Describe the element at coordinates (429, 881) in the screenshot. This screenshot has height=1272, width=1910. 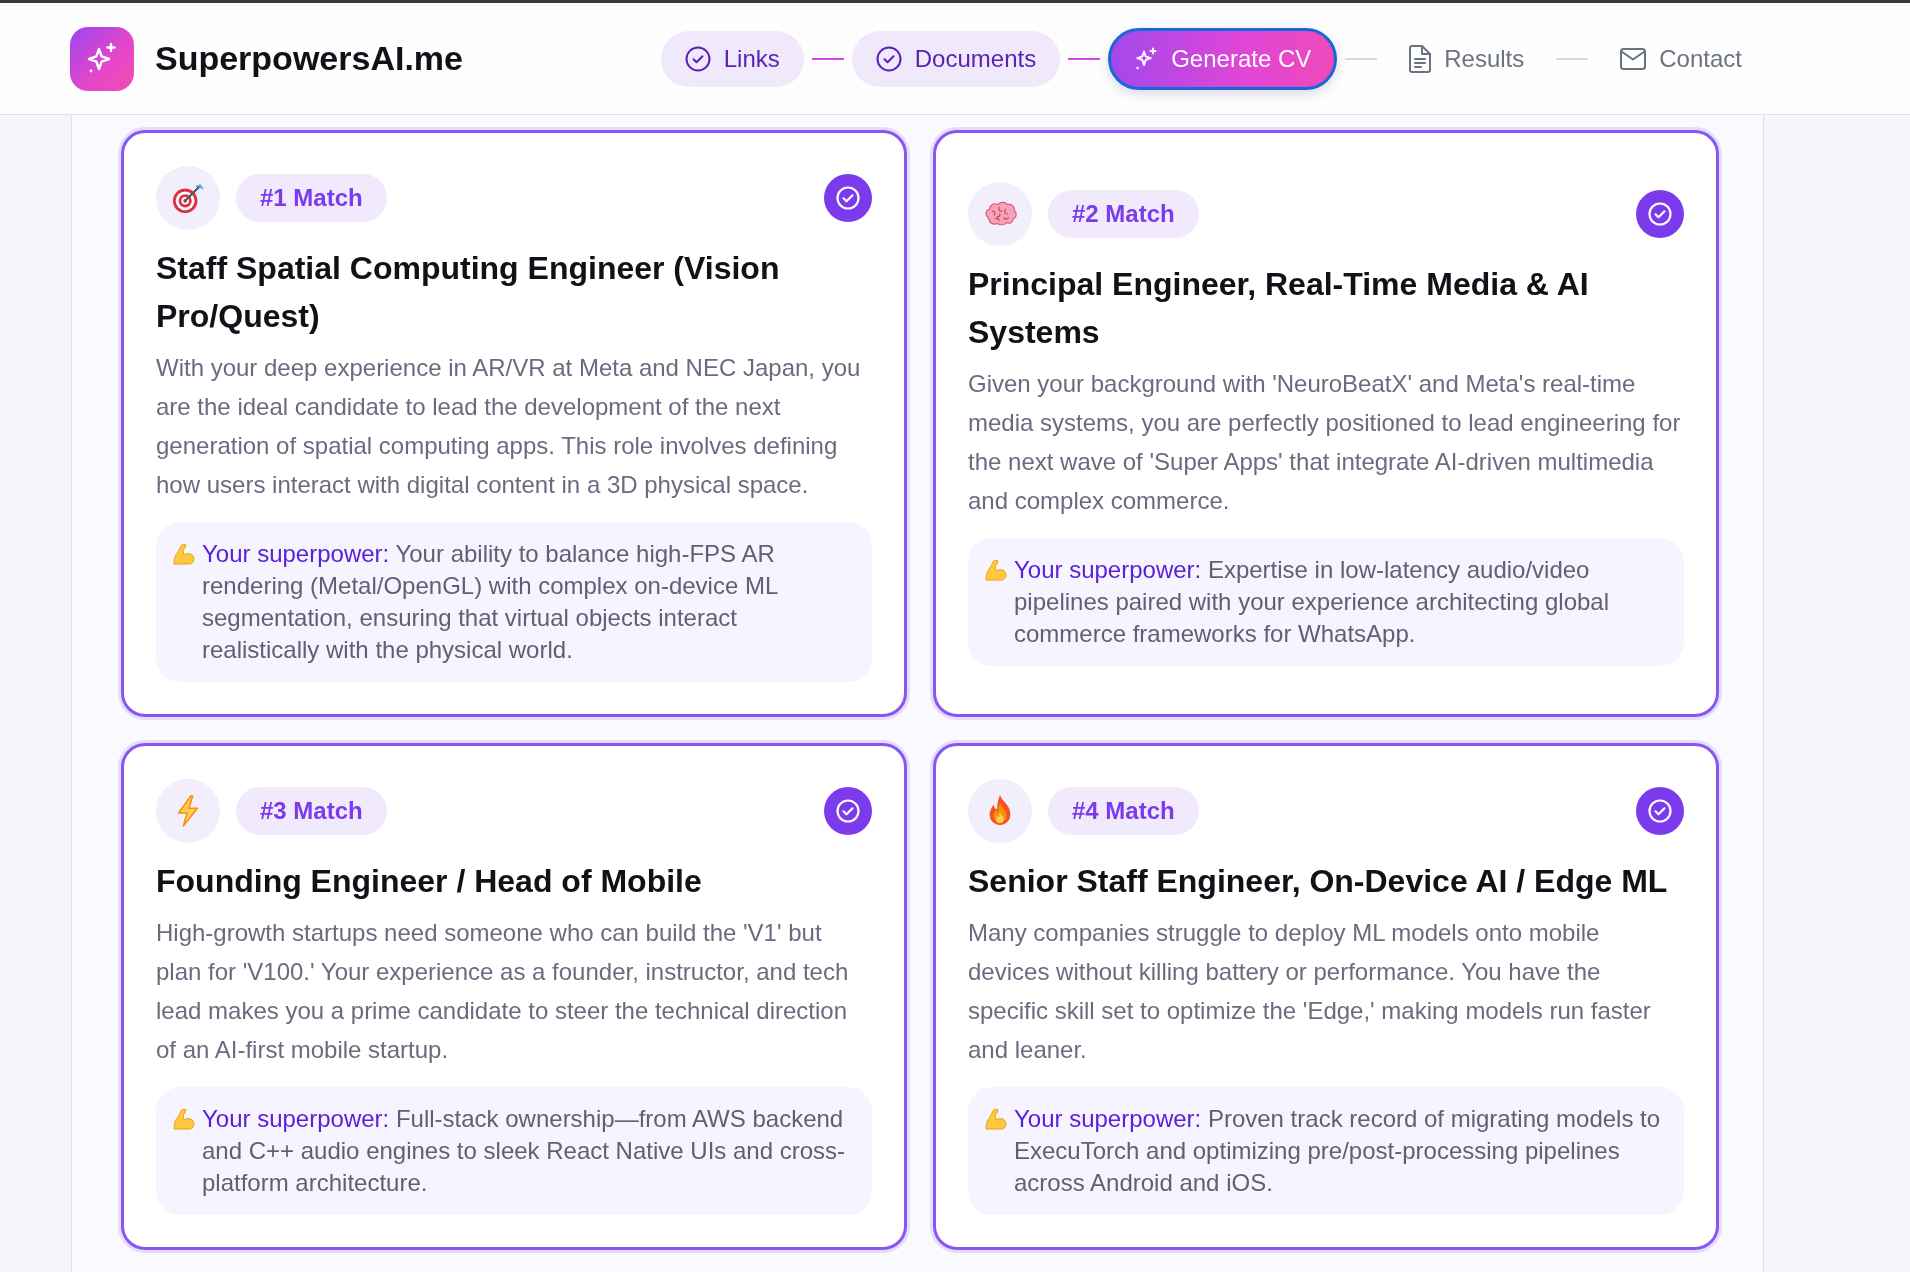
I see `job-title: Founding Engineer / Head of Mobile` at that location.